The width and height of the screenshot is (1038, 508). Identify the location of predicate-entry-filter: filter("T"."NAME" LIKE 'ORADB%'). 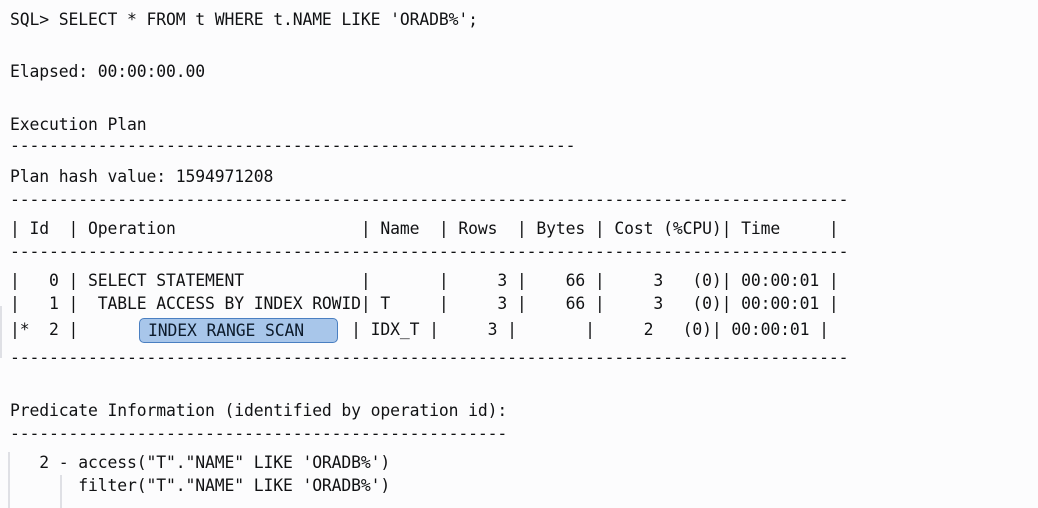
(200, 485).